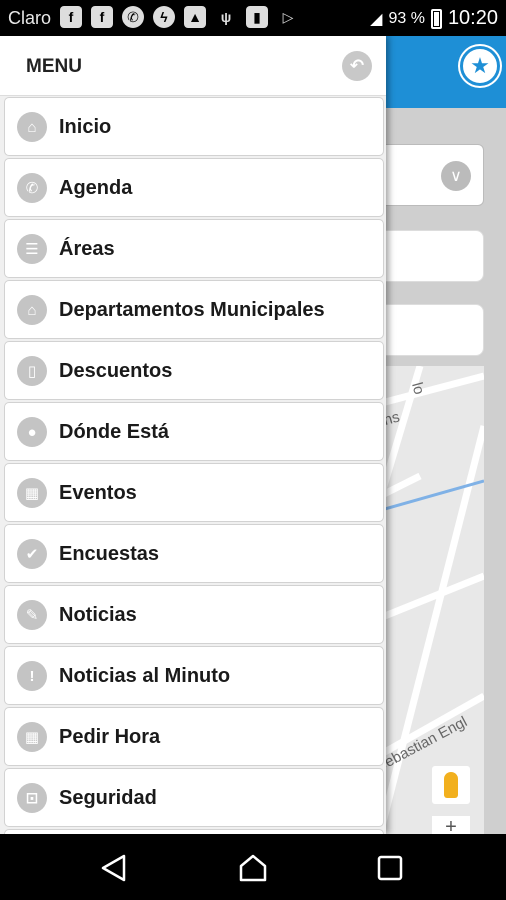  Describe the element at coordinates (109, 554) in the screenshot. I see `menu-item-label: Encuestas` at that location.